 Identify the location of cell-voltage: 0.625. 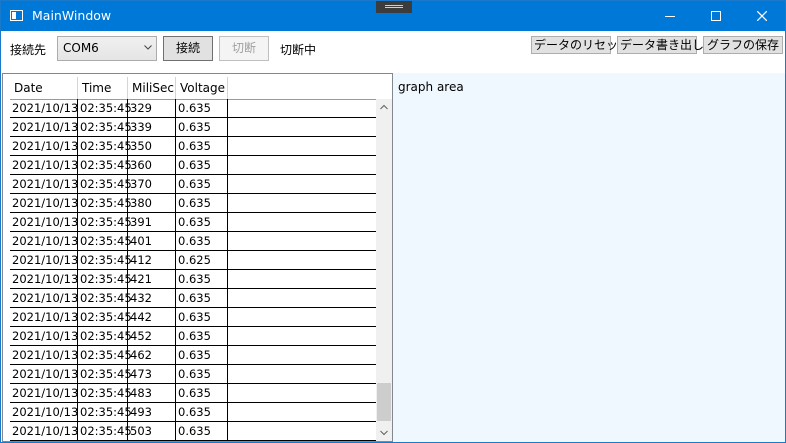
(202, 260).